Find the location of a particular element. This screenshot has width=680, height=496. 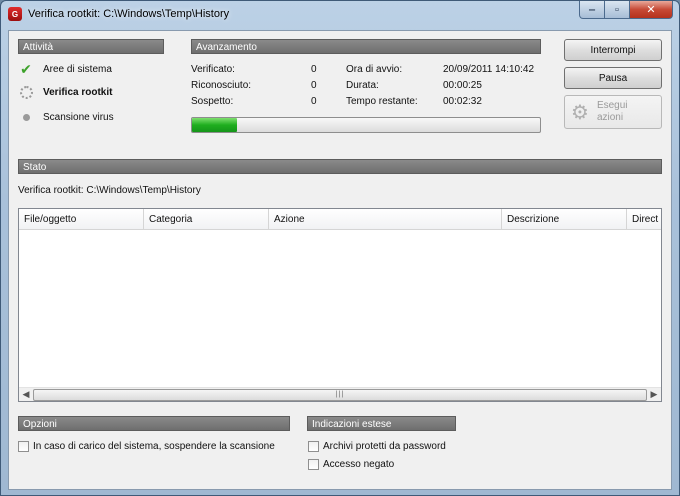

gears-icon: ⚙ is located at coordinates (580, 112).